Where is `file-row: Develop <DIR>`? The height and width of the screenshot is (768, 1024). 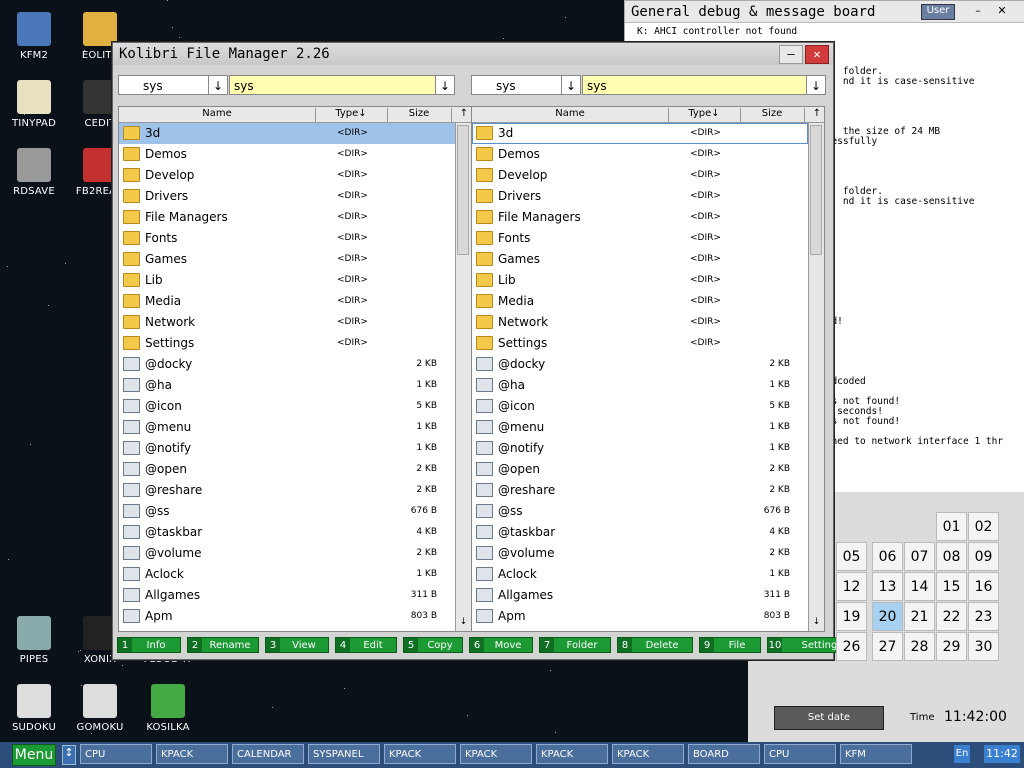
file-row: Develop <DIR> is located at coordinates (640, 175).